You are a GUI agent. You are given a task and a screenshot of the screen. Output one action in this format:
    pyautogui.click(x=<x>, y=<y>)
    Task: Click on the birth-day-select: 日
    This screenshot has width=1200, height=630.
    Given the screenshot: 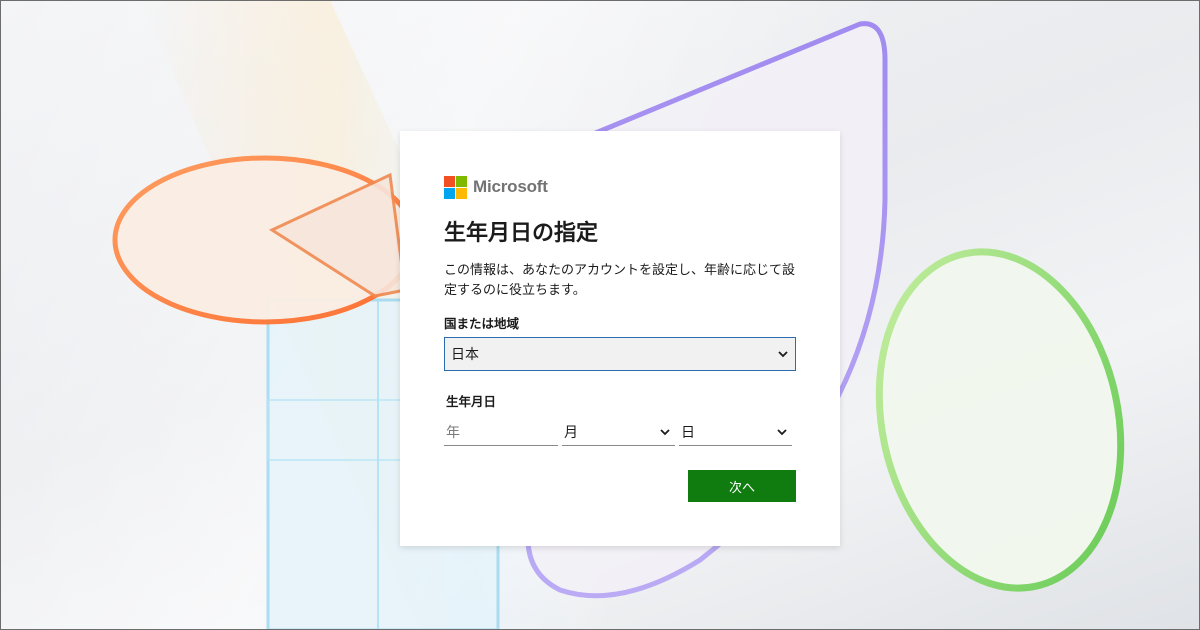 What is the action you would take?
    pyautogui.click(x=735, y=432)
    